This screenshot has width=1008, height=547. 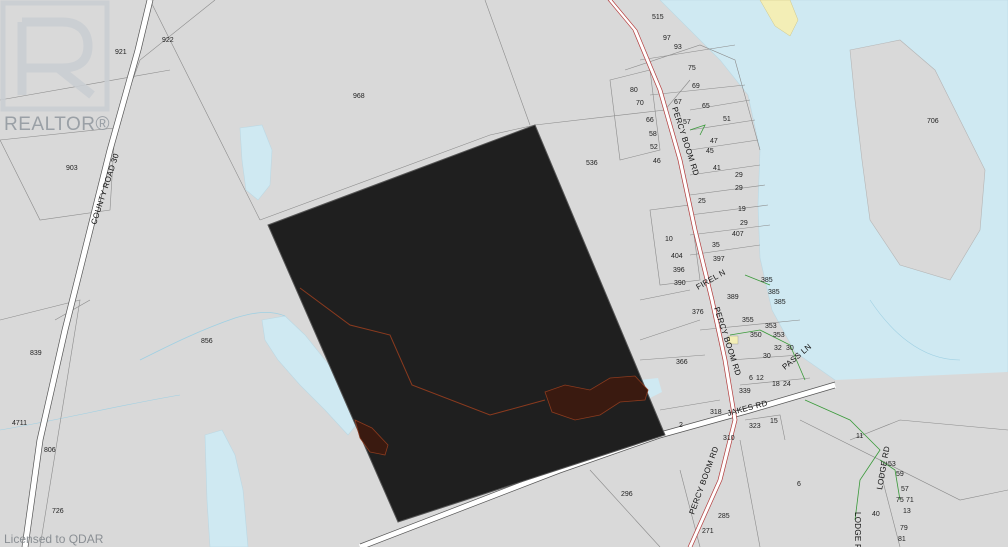 What do you see at coordinates (168, 40) in the screenshot?
I see `parcel-number: 922` at bounding box center [168, 40].